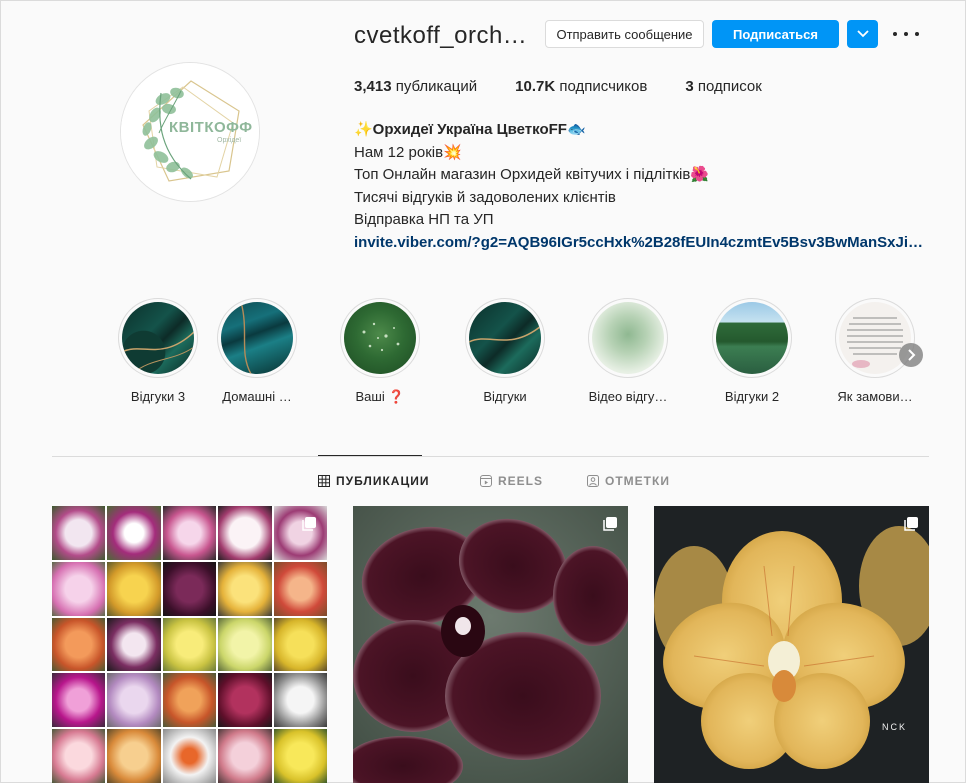 This screenshot has height=783, width=966. What do you see at coordinates (875, 342) in the screenshot?
I see `text-card-image` at bounding box center [875, 342].